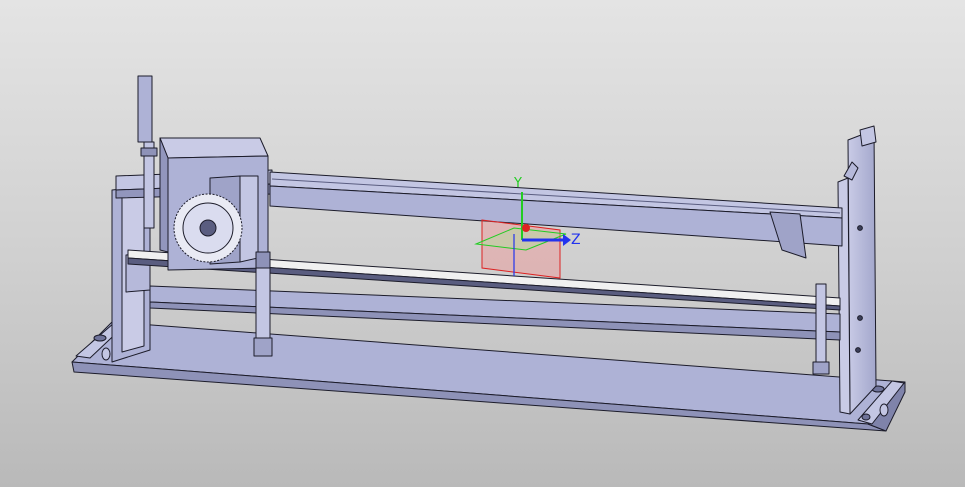 Image resolution: width=965 pixels, height=487 pixels. Describe the element at coordinates (518, 183) in the screenshot. I see `y-axis-label: Y` at that location.